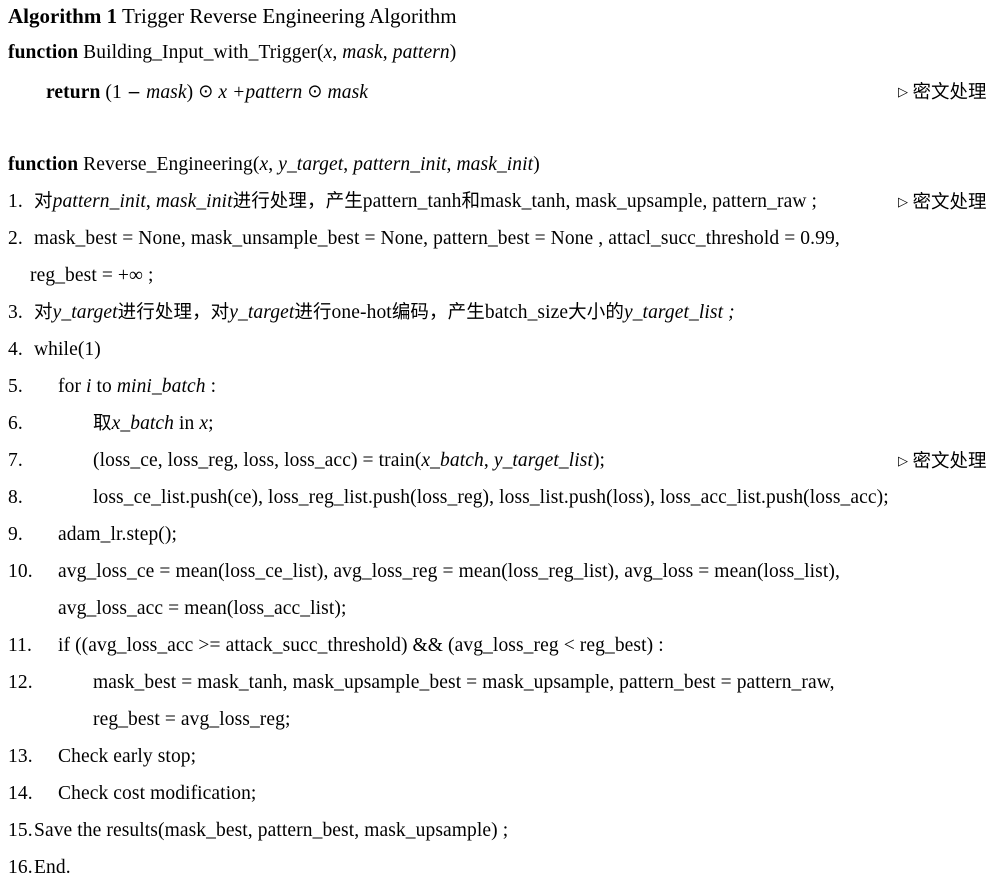 This screenshot has height=881, width=1000. Describe the element at coordinates (72, 386) in the screenshot. I see `step-text-fragment: for` at that location.